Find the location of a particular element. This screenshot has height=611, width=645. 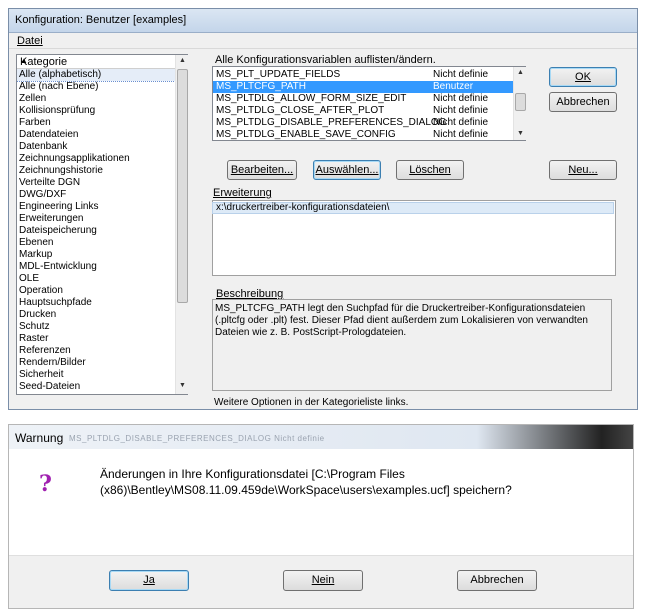

warning-button-bar: Ja Nein Abbrechen is located at coordinates (321, 581).